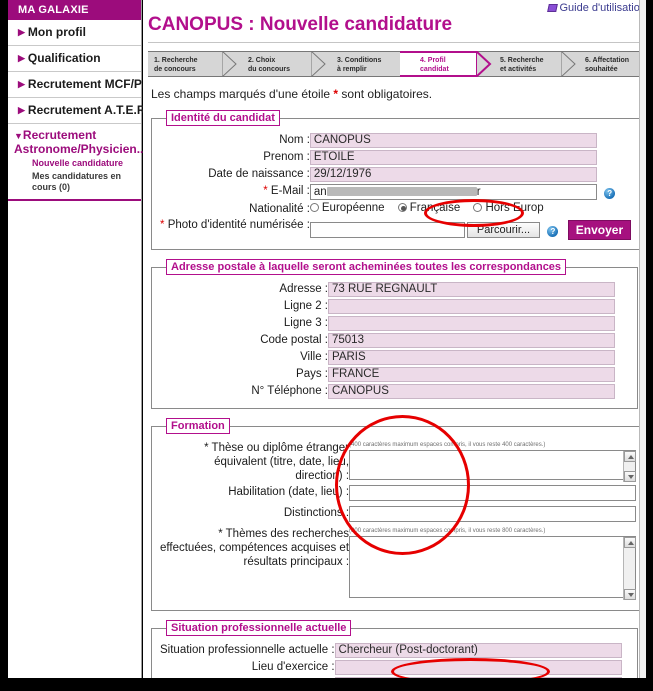 Image resolution: width=653 pixels, height=691 pixels. Describe the element at coordinates (262, 60) in the screenshot. I see `step-label-line1: 2. Choix` at that location.